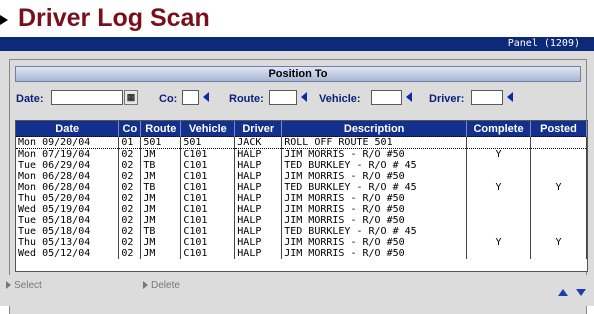 The height and width of the screenshot is (314, 594). Describe the element at coordinates (165, 285) in the screenshot. I see `delete-label: Delete` at that location.